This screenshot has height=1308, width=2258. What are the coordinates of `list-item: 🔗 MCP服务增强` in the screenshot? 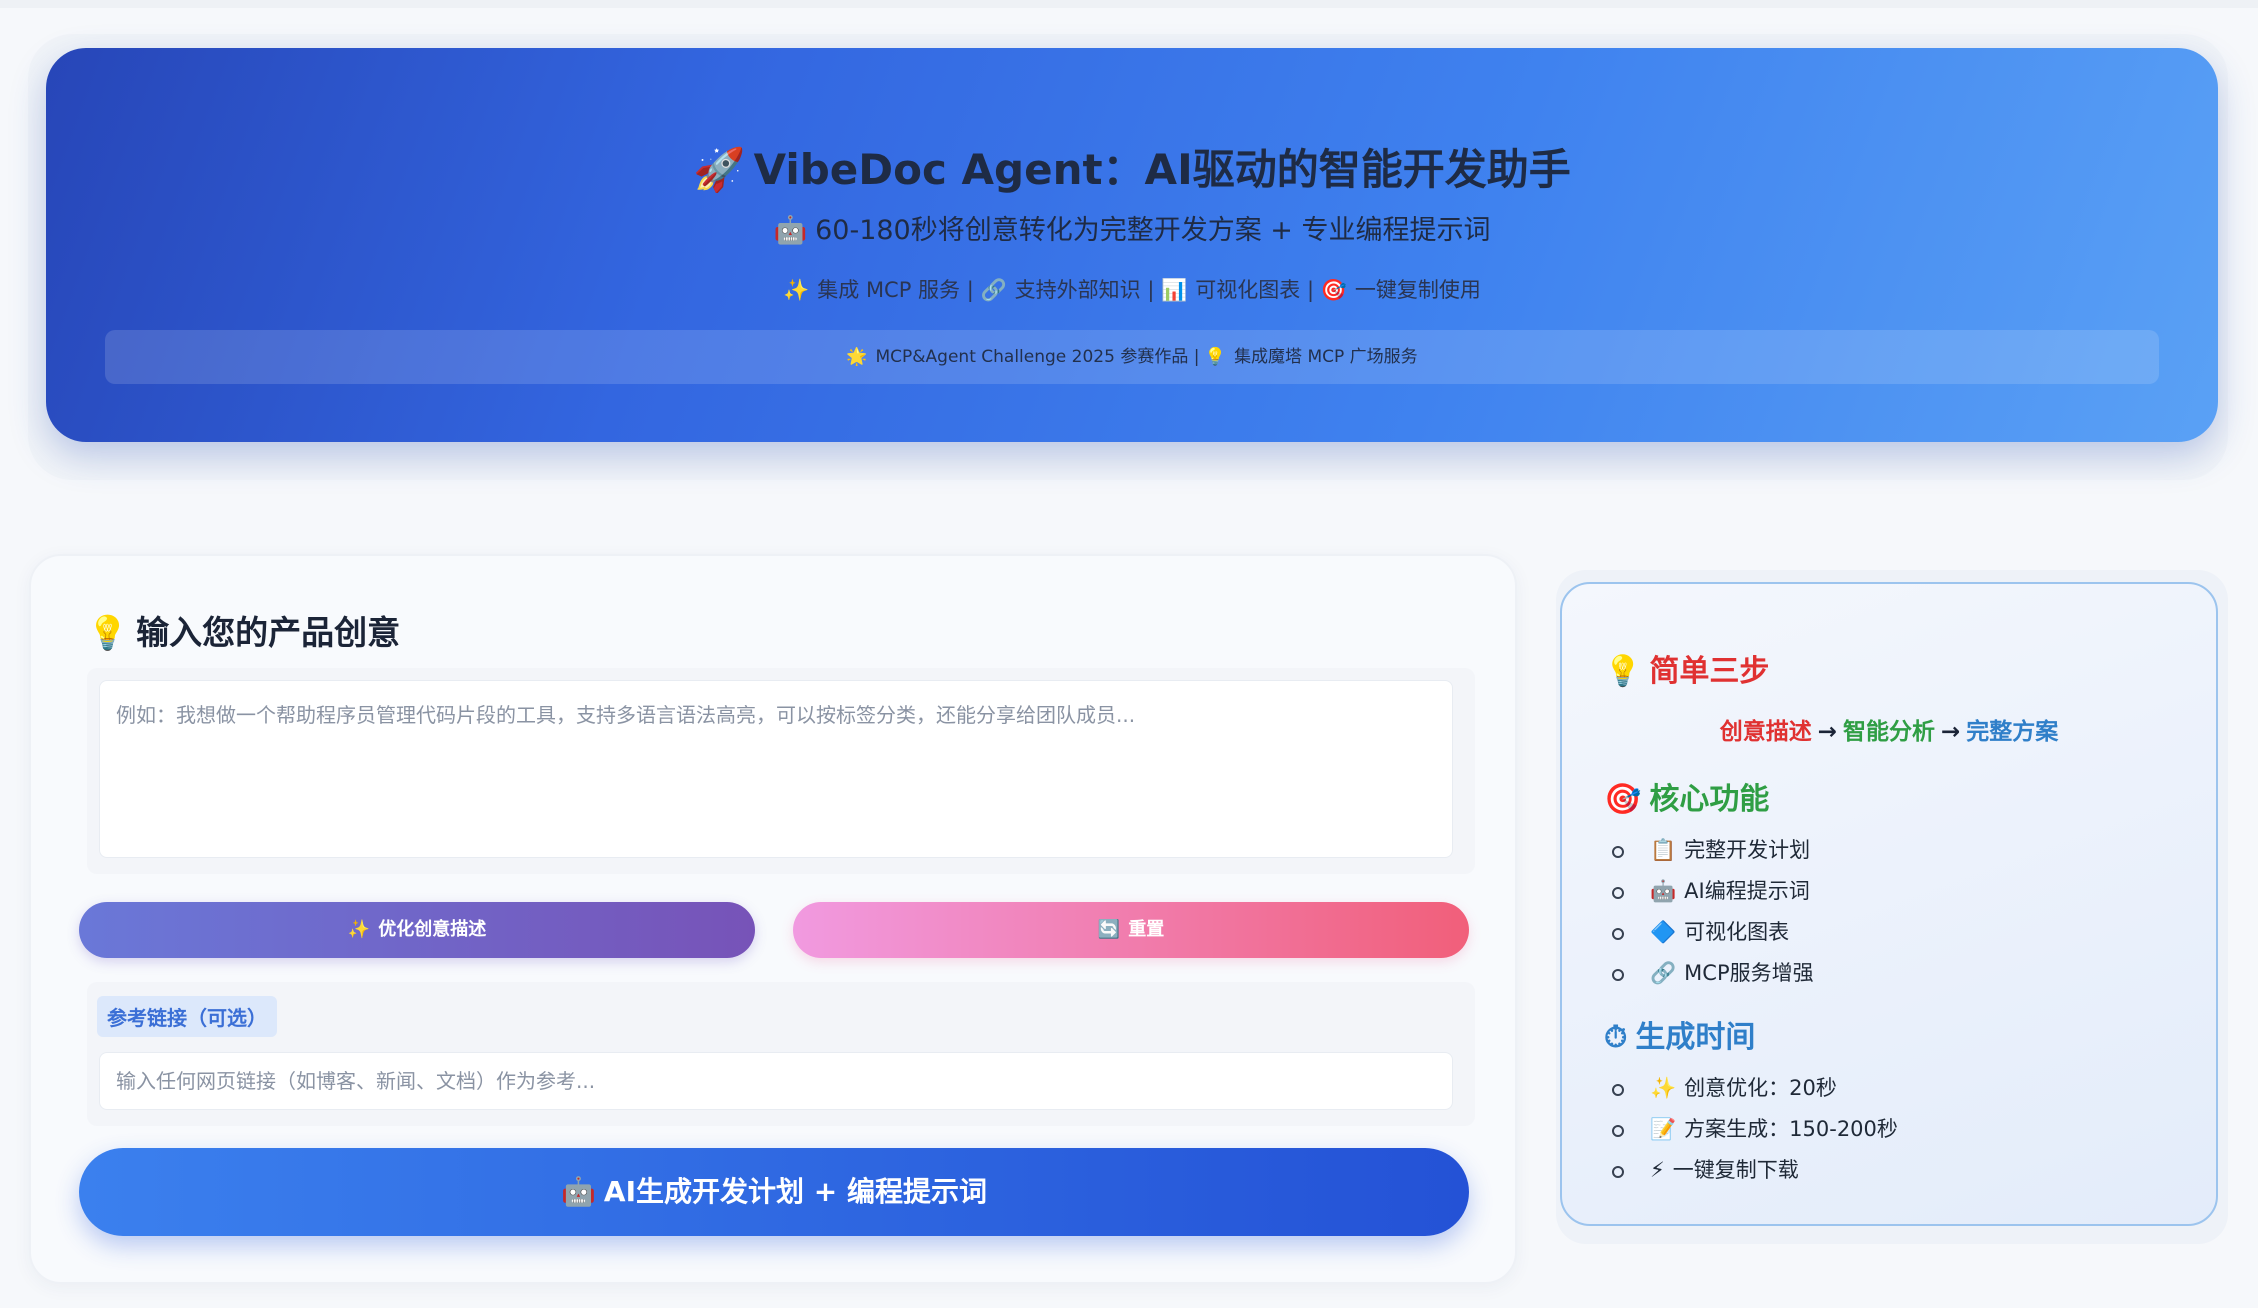 It's located at (1708, 973).